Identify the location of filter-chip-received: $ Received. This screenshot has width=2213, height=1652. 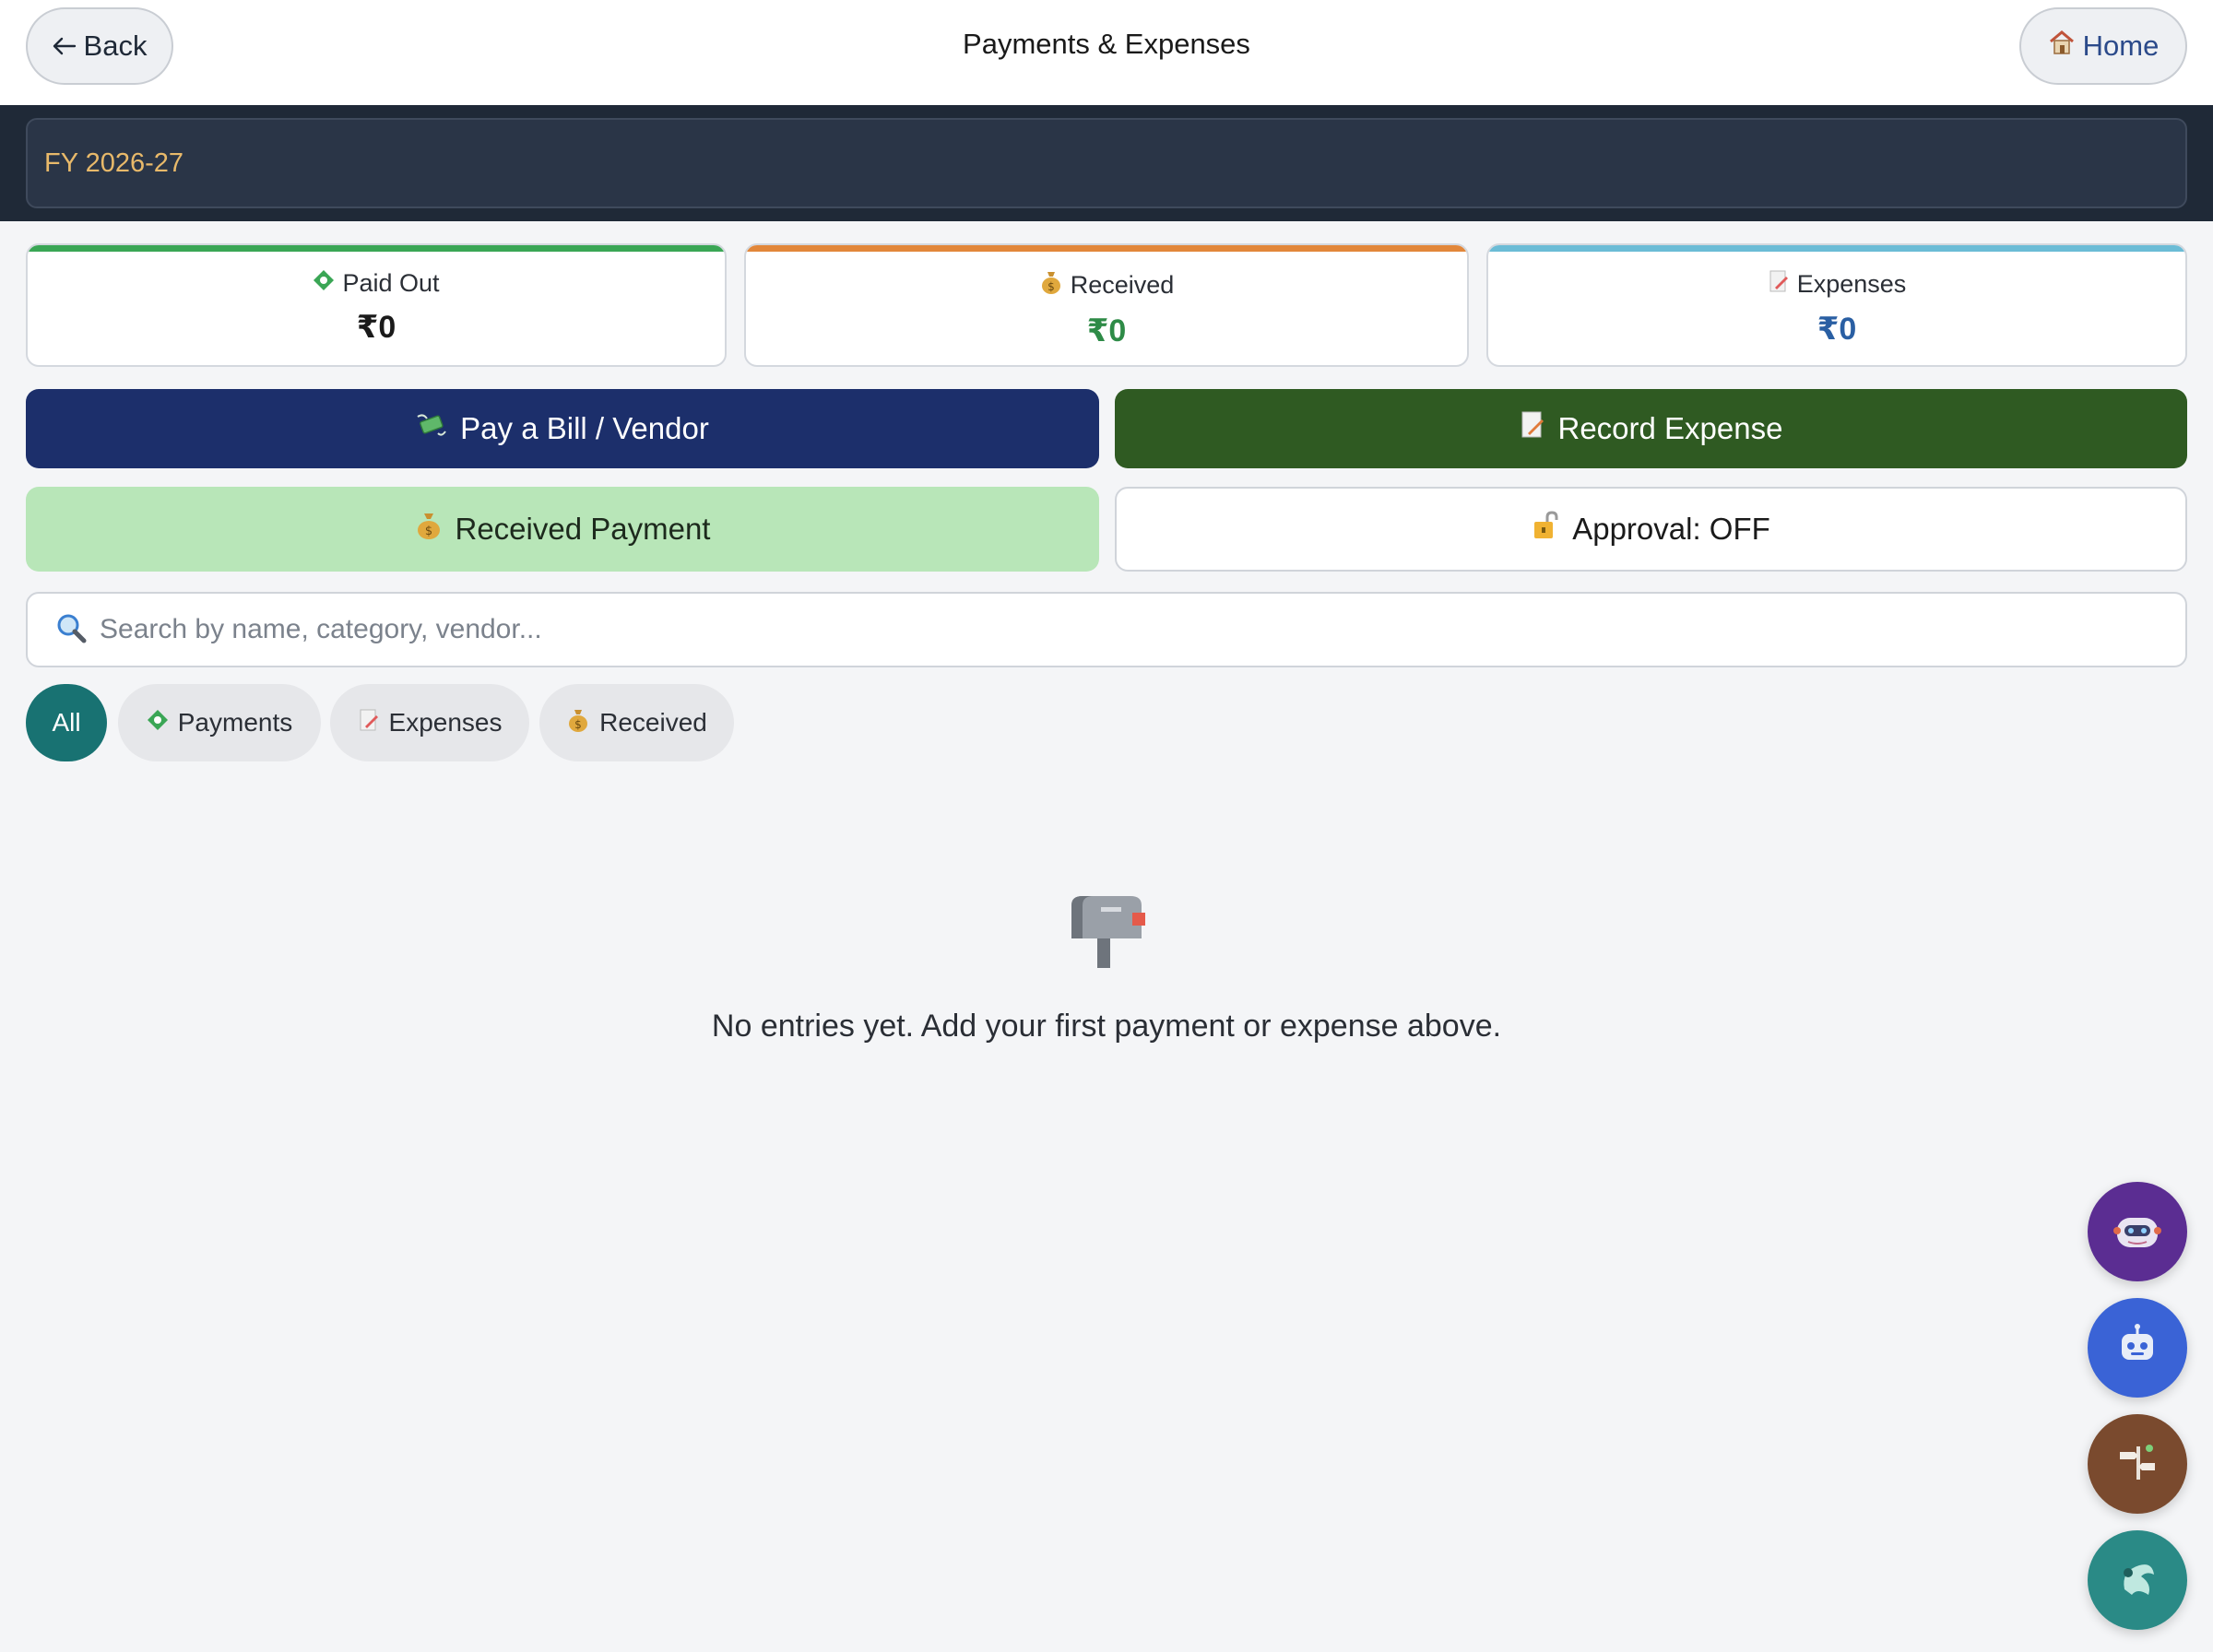
(636, 722).